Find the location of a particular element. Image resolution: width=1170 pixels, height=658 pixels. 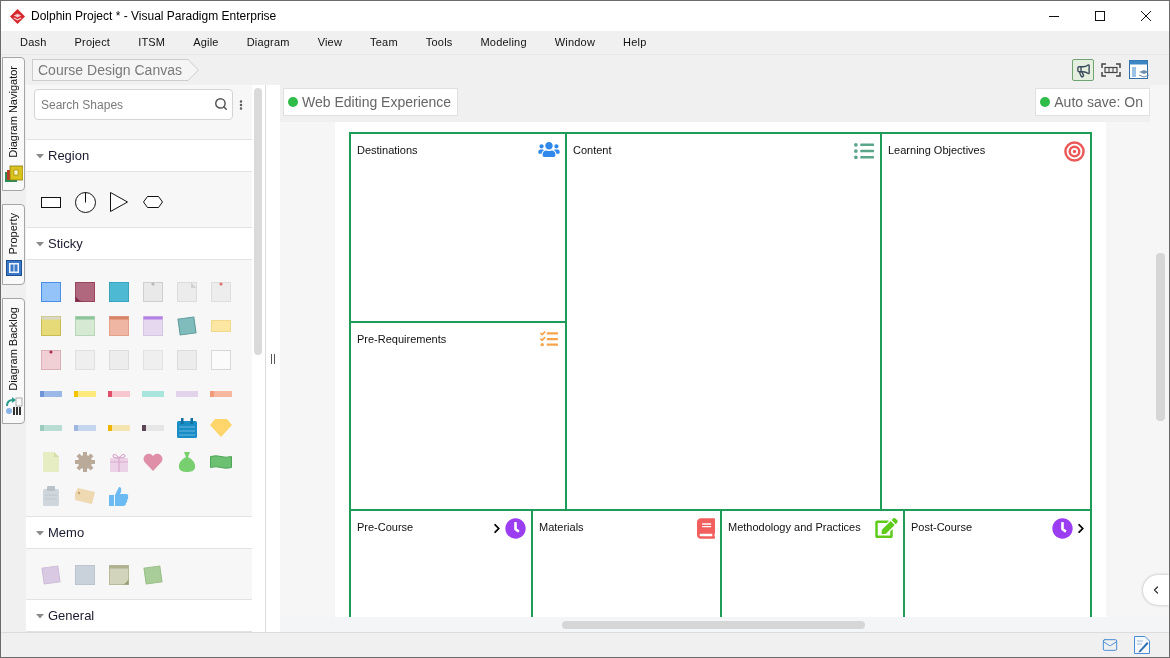

clipboard-icon is located at coordinates (51, 496).